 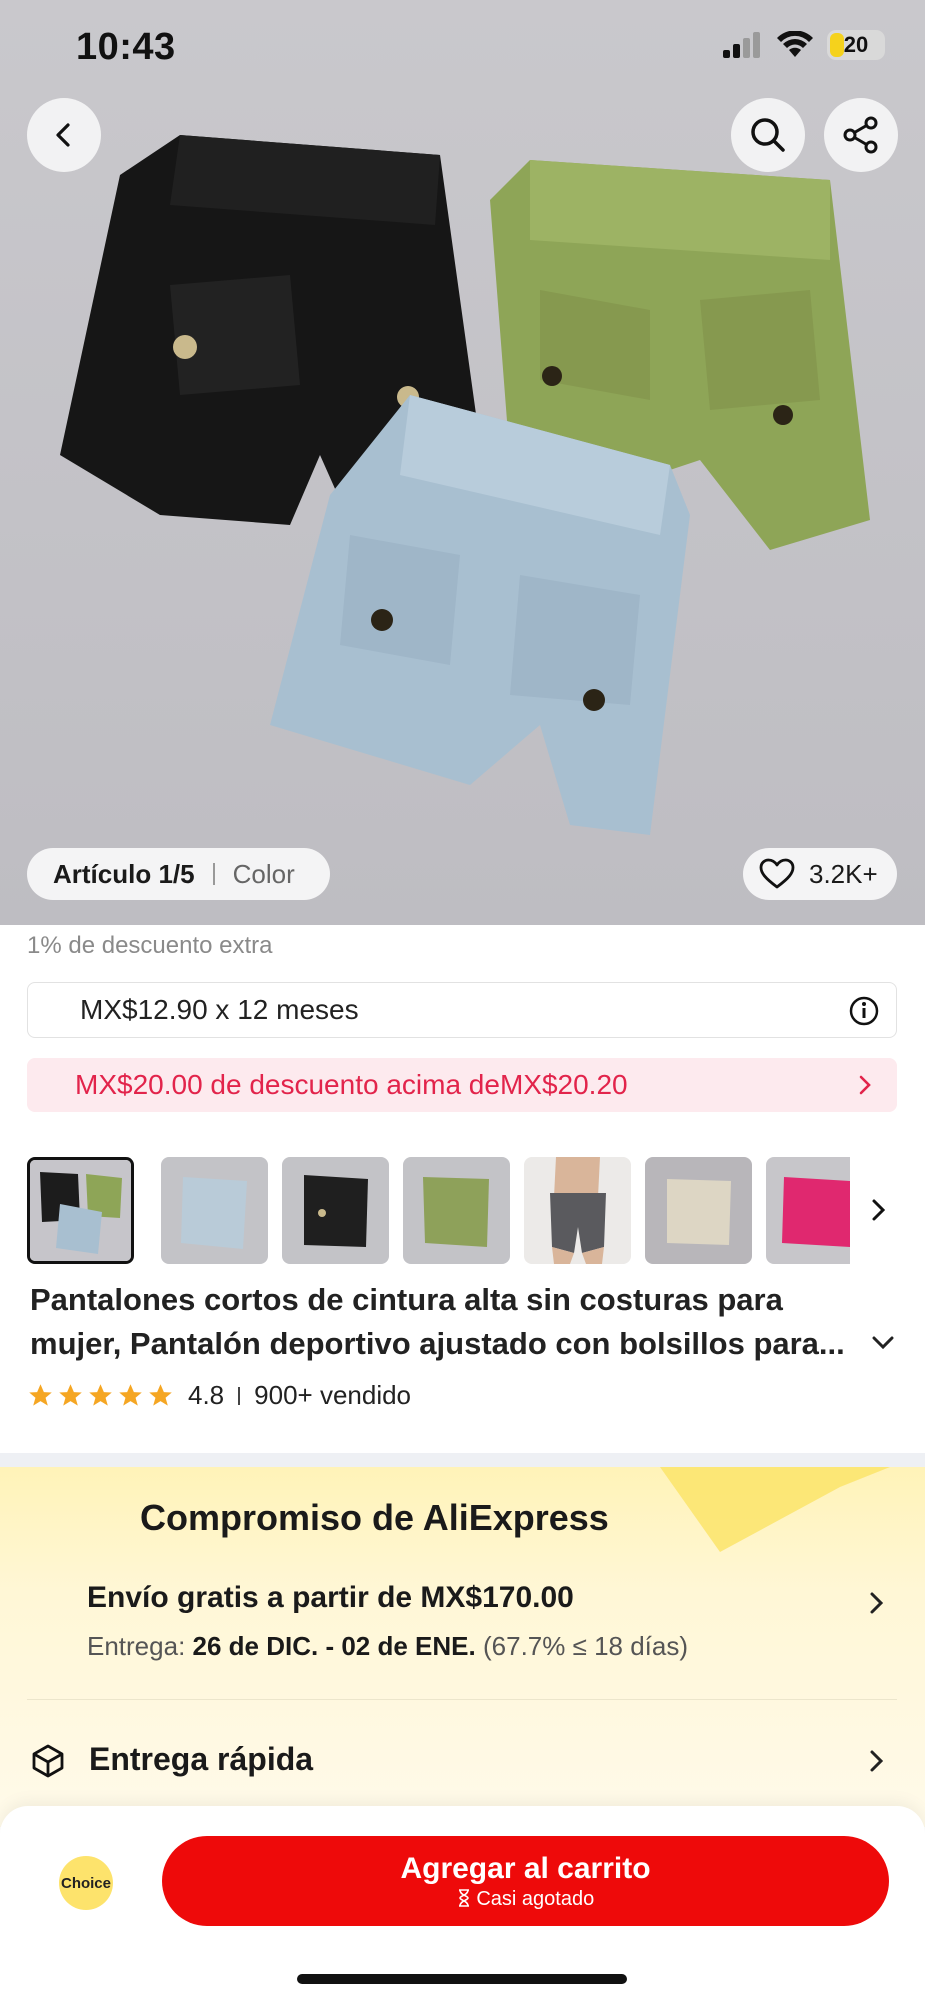 I want to click on installments-text: MX$12.90 x 12 meses, so click(x=219, y=1009).